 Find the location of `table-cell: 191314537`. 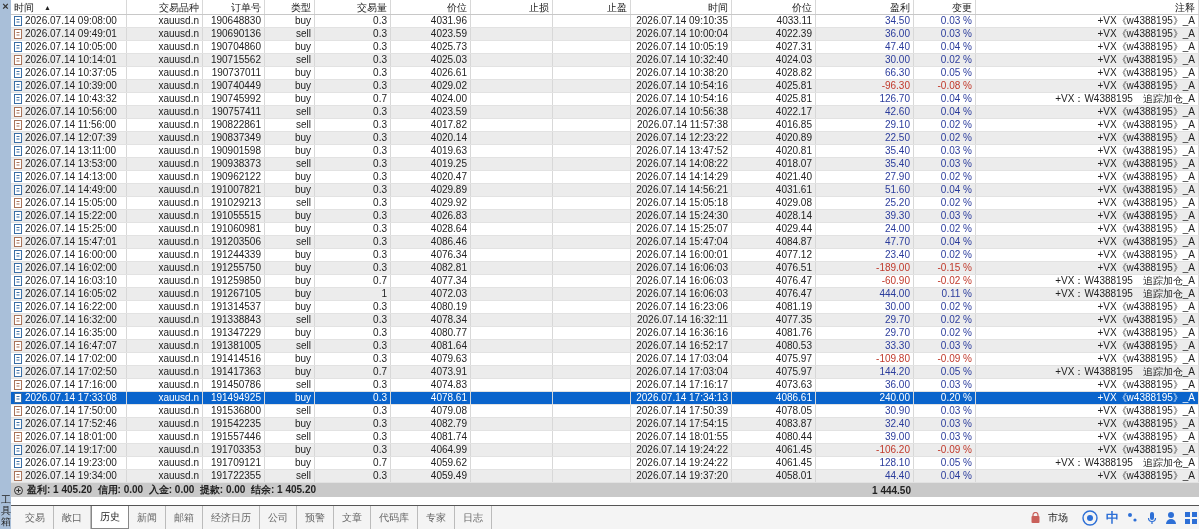

table-cell: 191314537 is located at coordinates (235, 306).